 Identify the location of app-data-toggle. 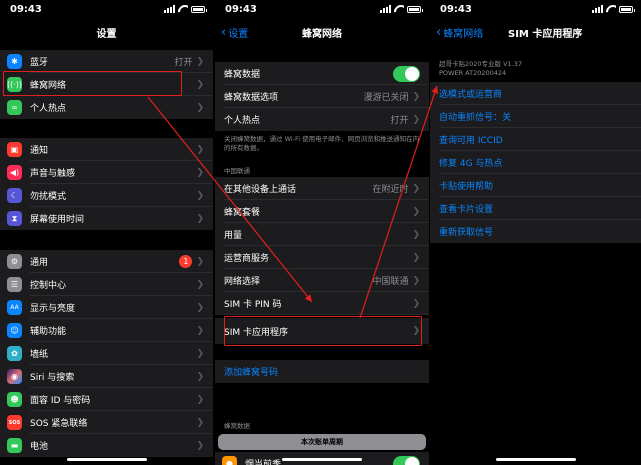
(406, 460).